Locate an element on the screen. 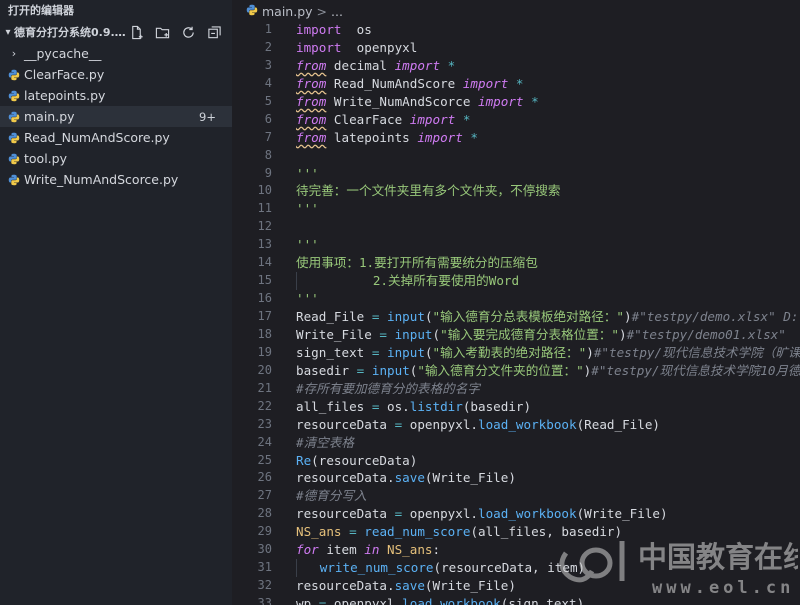 The width and height of the screenshot is (800, 605). tree-item-label: __pycache__ is located at coordinates (63, 53).